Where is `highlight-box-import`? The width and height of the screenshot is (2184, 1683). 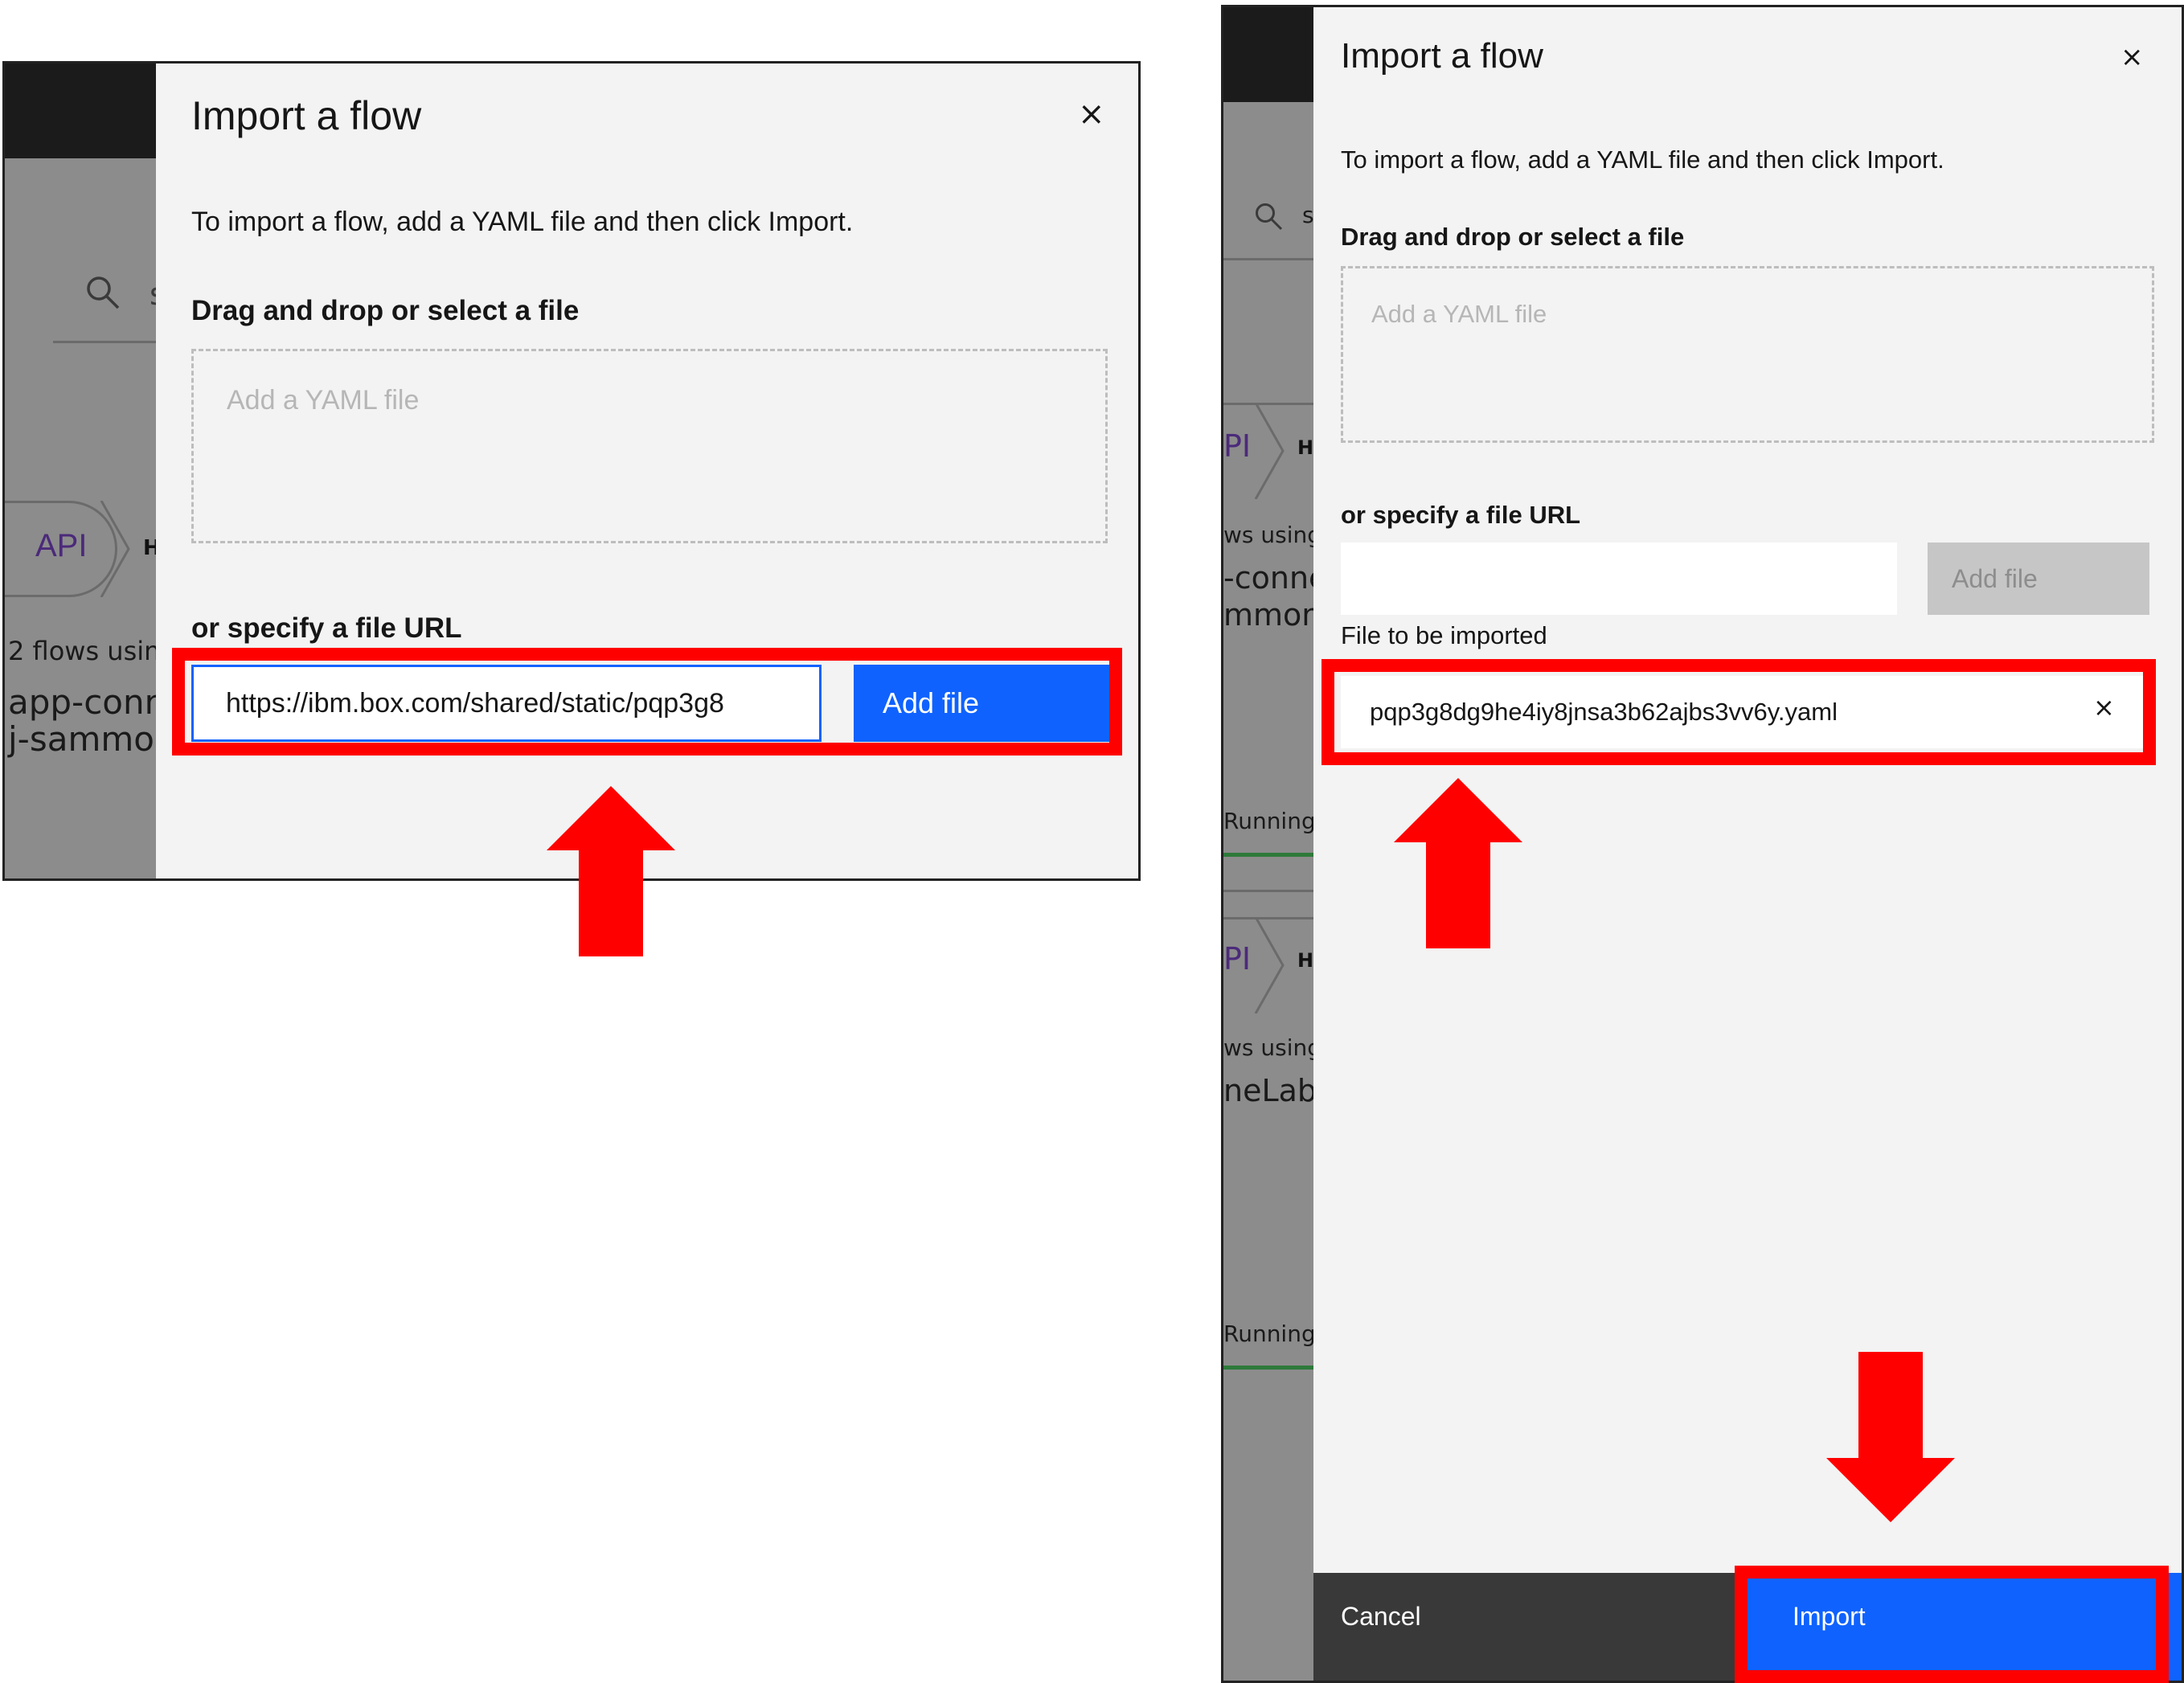 highlight-box-import is located at coordinates (1952, 1624).